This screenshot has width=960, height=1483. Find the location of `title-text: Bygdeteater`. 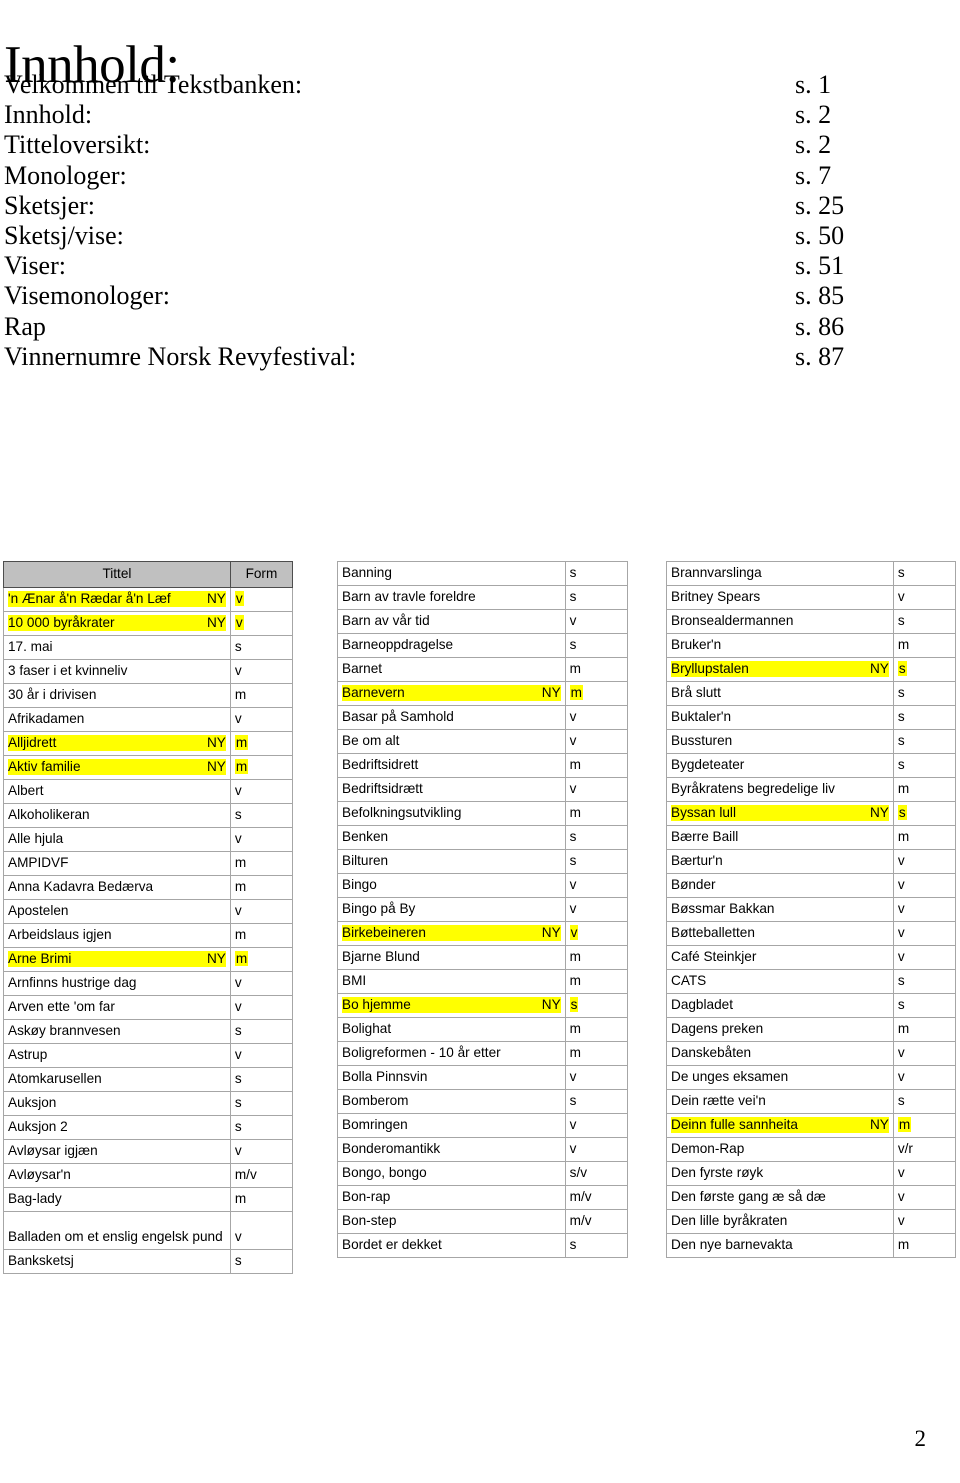

title-text: Bygdeteater is located at coordinates (708, 764).